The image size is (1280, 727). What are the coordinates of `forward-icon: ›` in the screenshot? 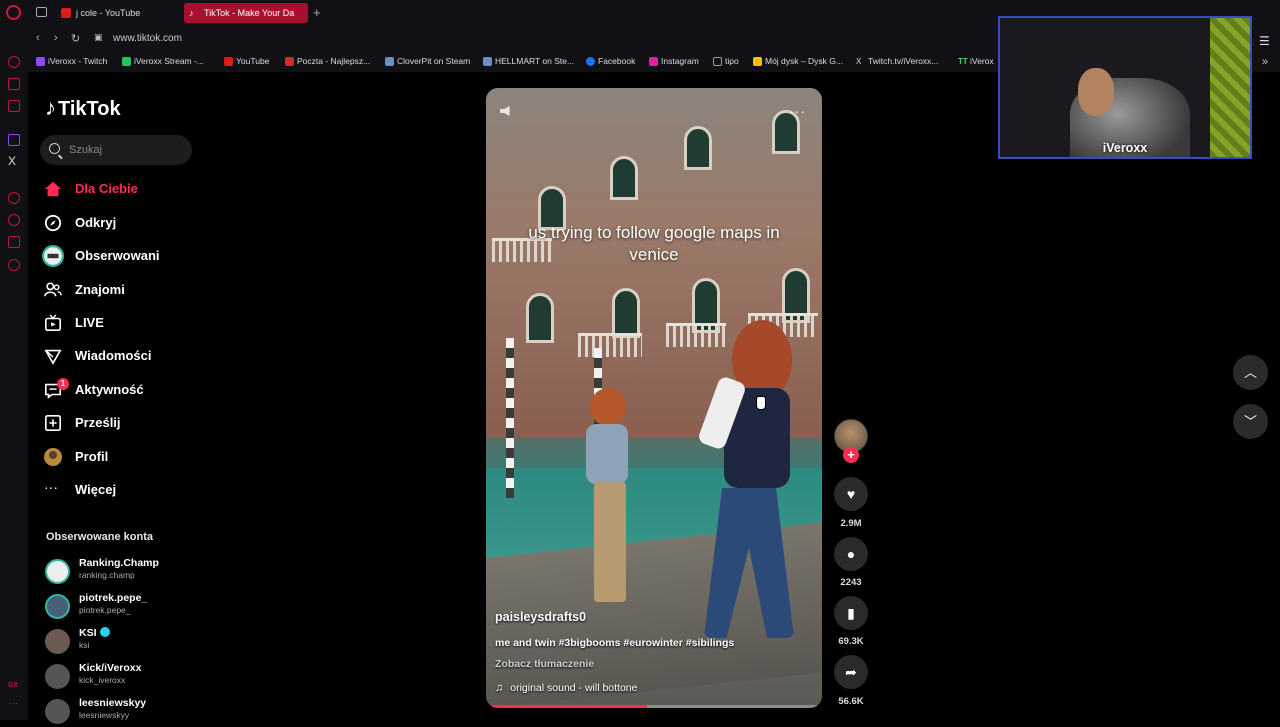 It's located at (56, 38).